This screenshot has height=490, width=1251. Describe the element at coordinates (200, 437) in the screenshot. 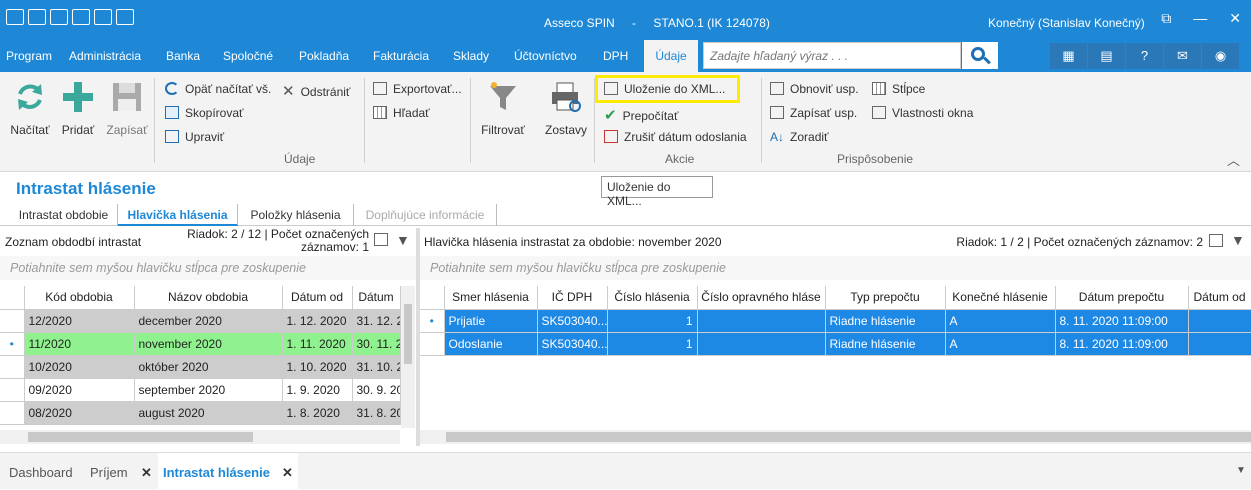

I see `left-horizontal-scrollbar` at that location.